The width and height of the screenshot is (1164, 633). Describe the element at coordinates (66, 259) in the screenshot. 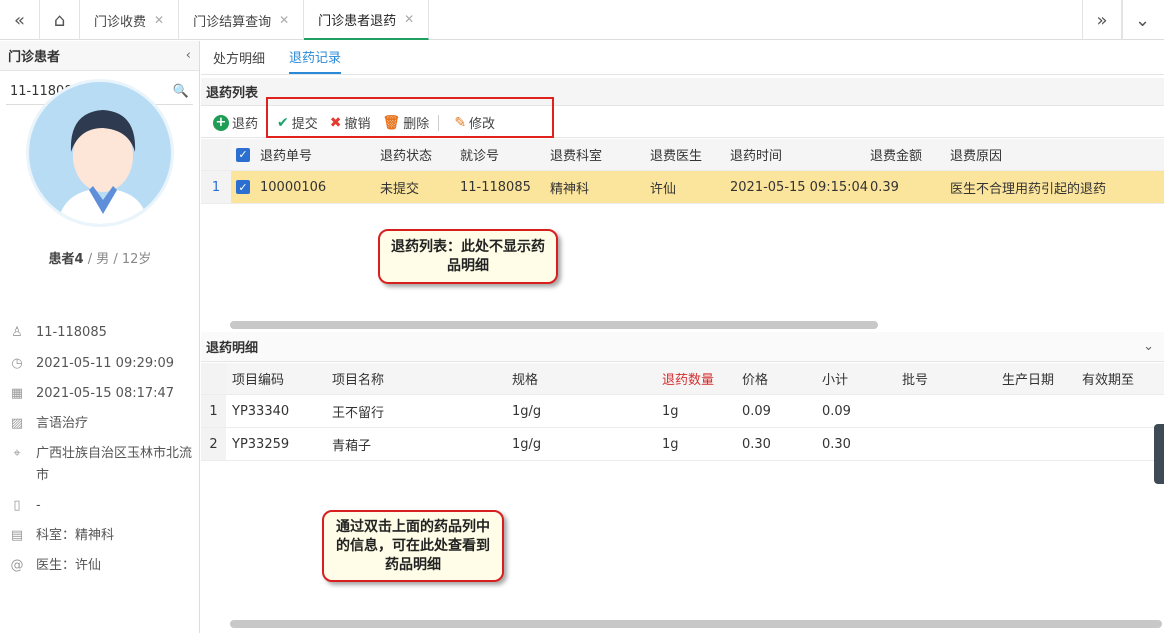

I see `patient-name: 患者4` at that location.